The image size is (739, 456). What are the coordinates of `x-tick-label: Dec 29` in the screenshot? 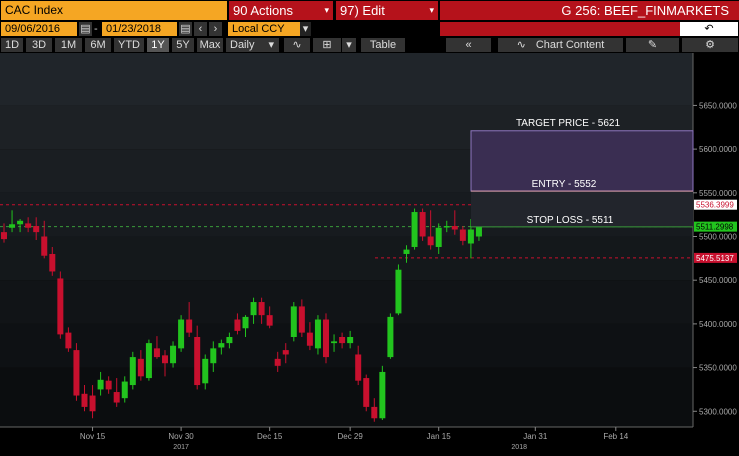 It's located at (350, 436).